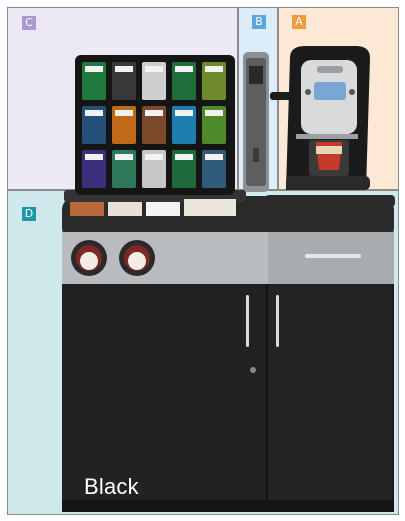 This screenshot has height=521, width=405. Describe the element at coordinates (256, 122) in the screenshot. I see `cup-tower` at that location.